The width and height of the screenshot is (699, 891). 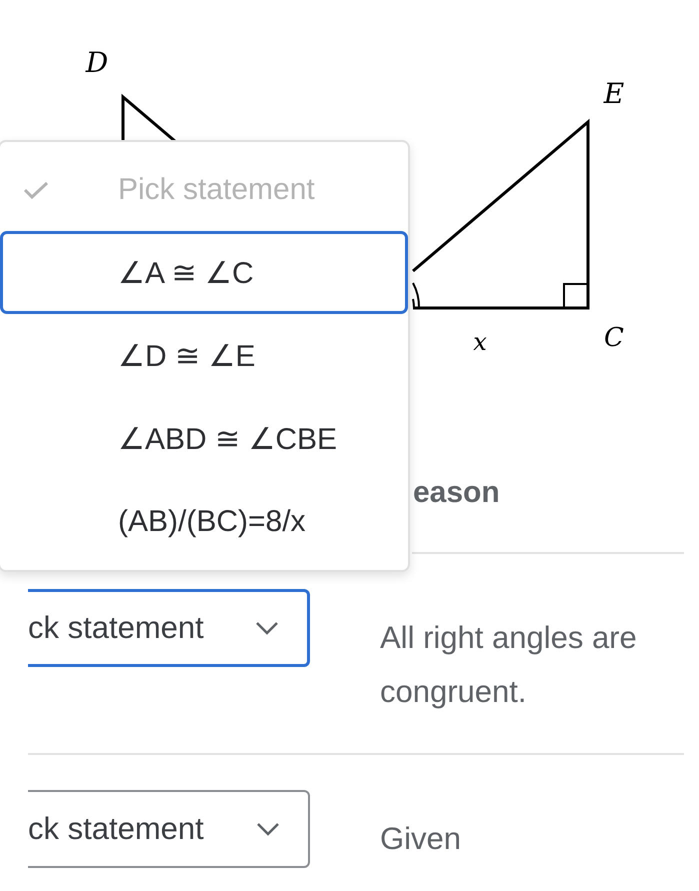 I want to click on menu-option: (AB)/(BC)=8/x, so click(x=204, y=521).